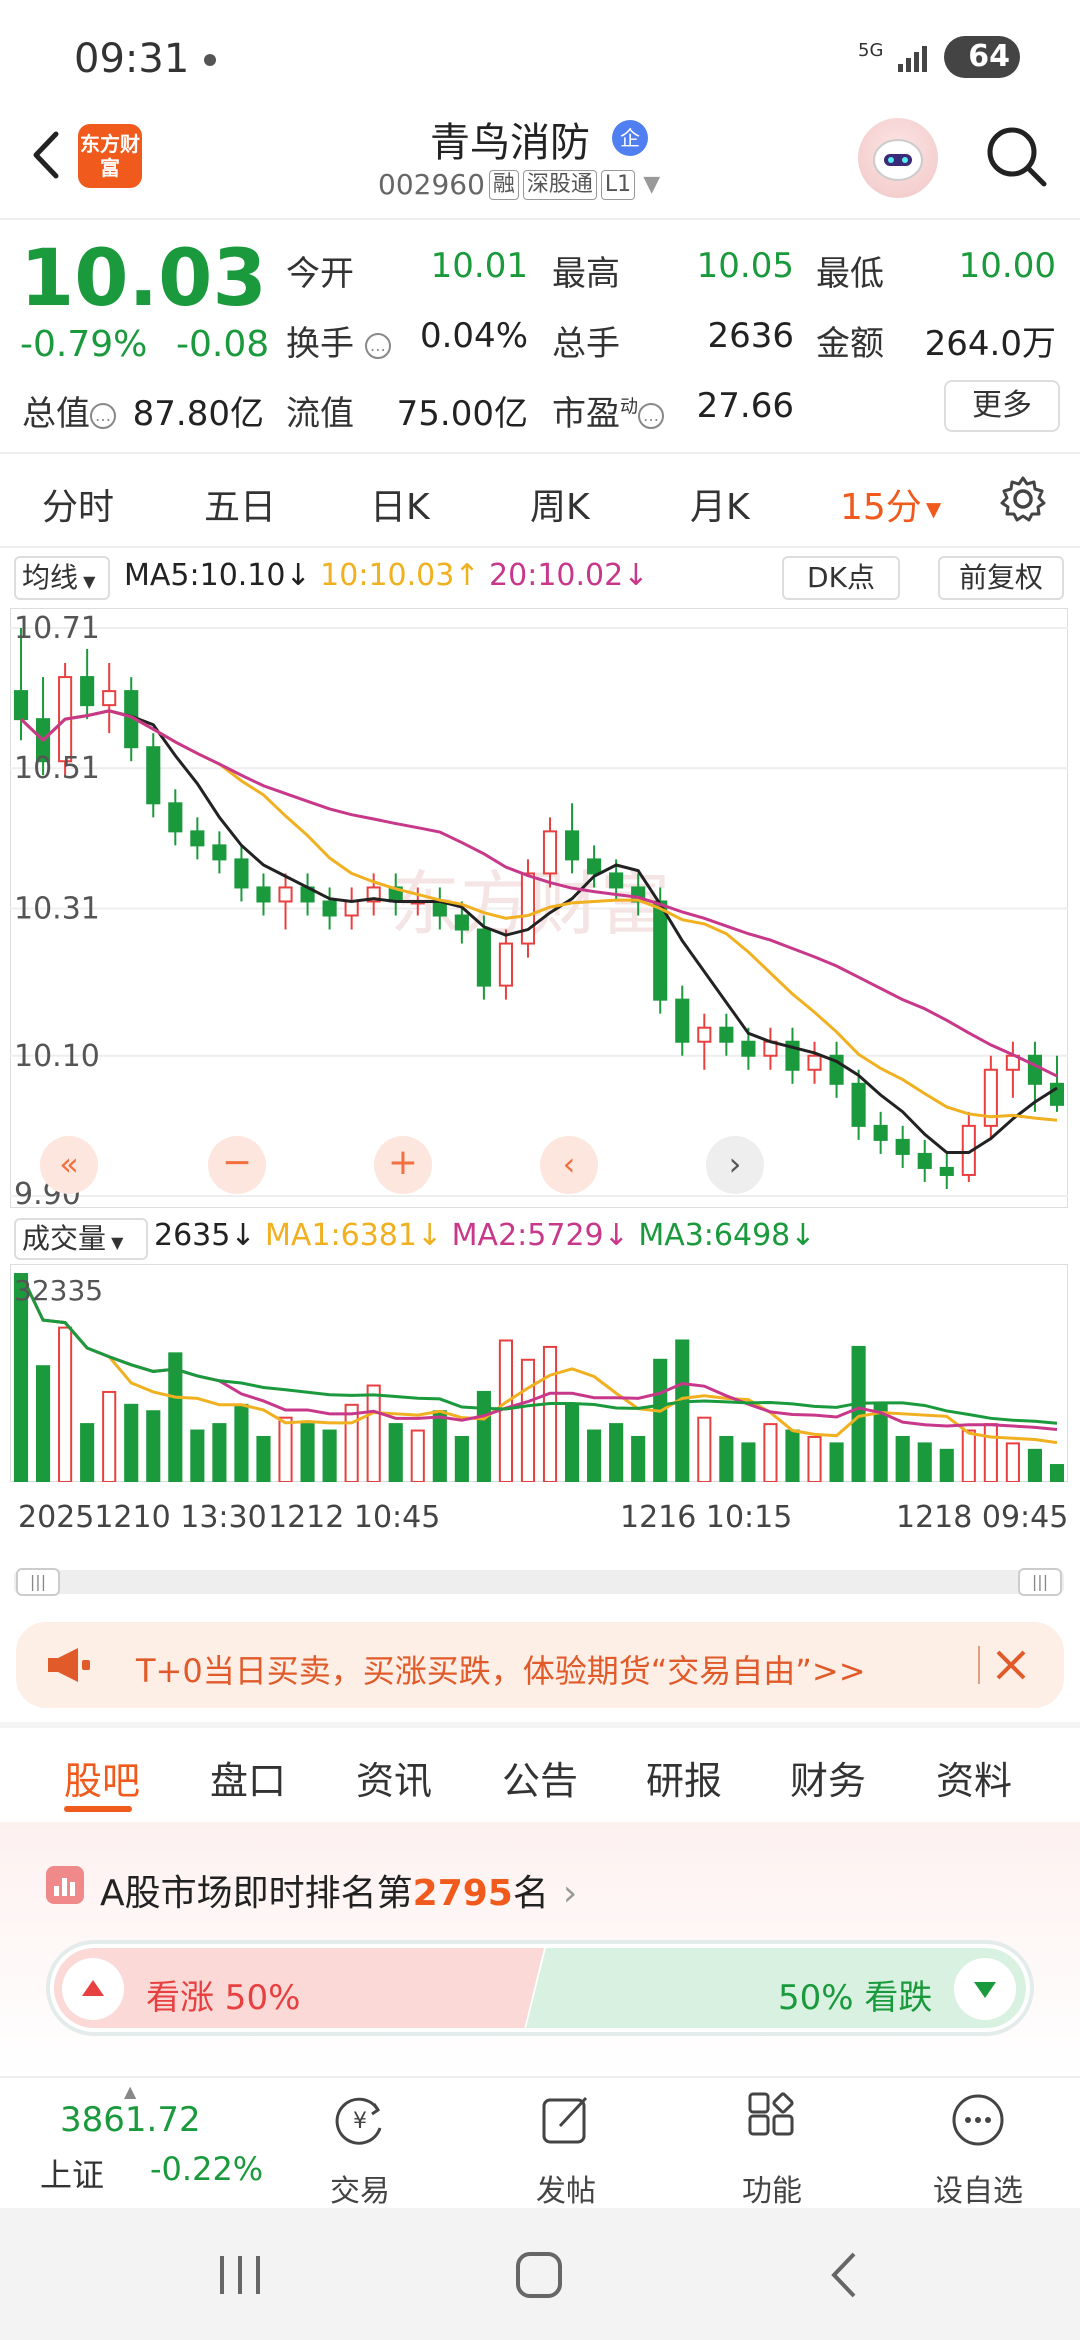 The height and width of the screenshot is (2340, 1080). What do you see at coordinates (115, 1242) in the screenshot?
I see `caret-down-icon: ▼` at bounding box center [115, 1242].